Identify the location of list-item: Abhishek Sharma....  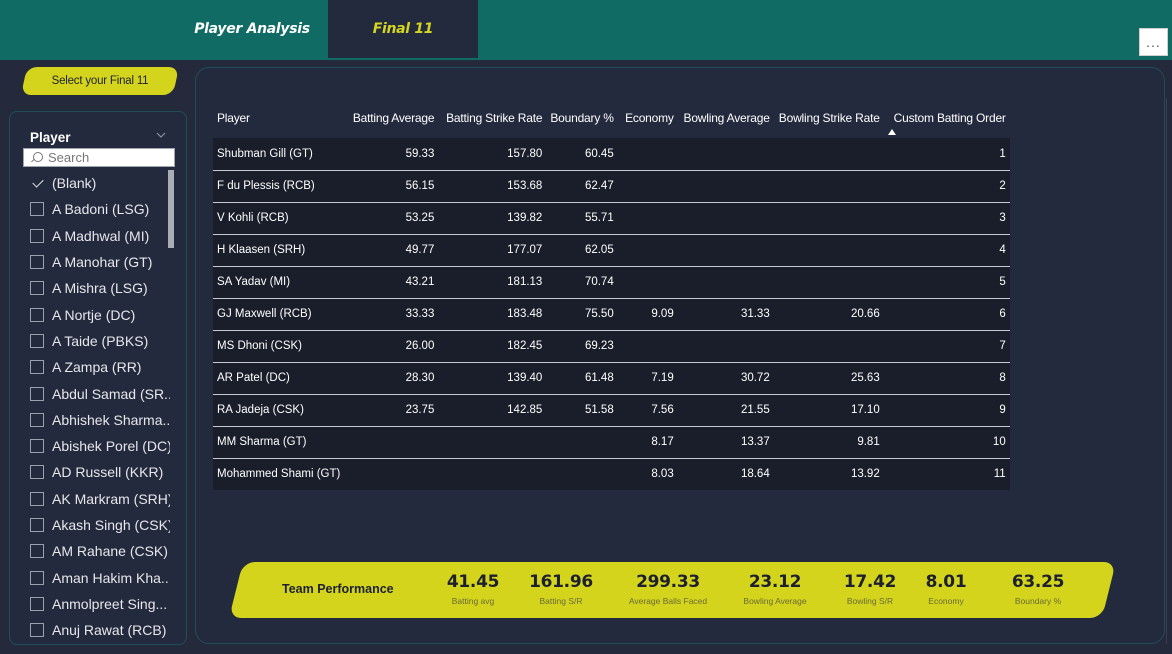
(100, 420).